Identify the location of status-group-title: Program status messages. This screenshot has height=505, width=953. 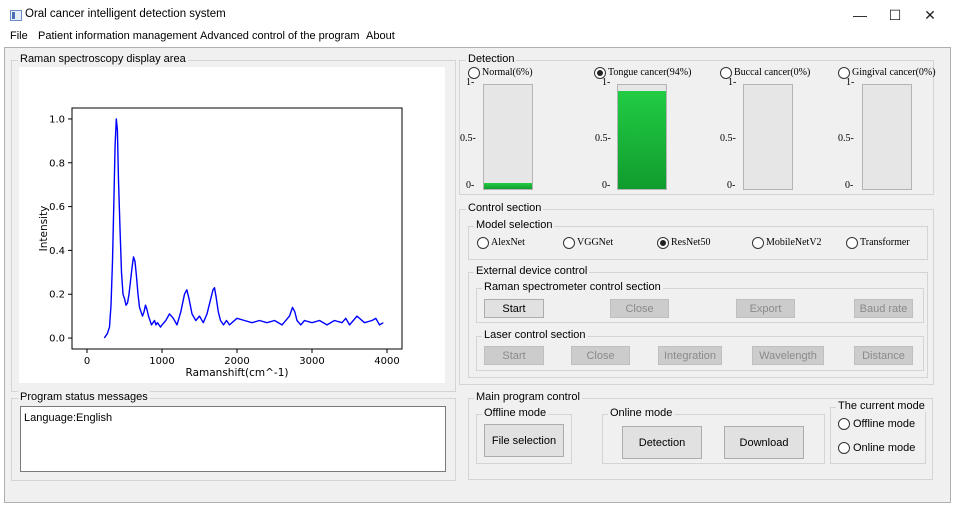
(84, 397).